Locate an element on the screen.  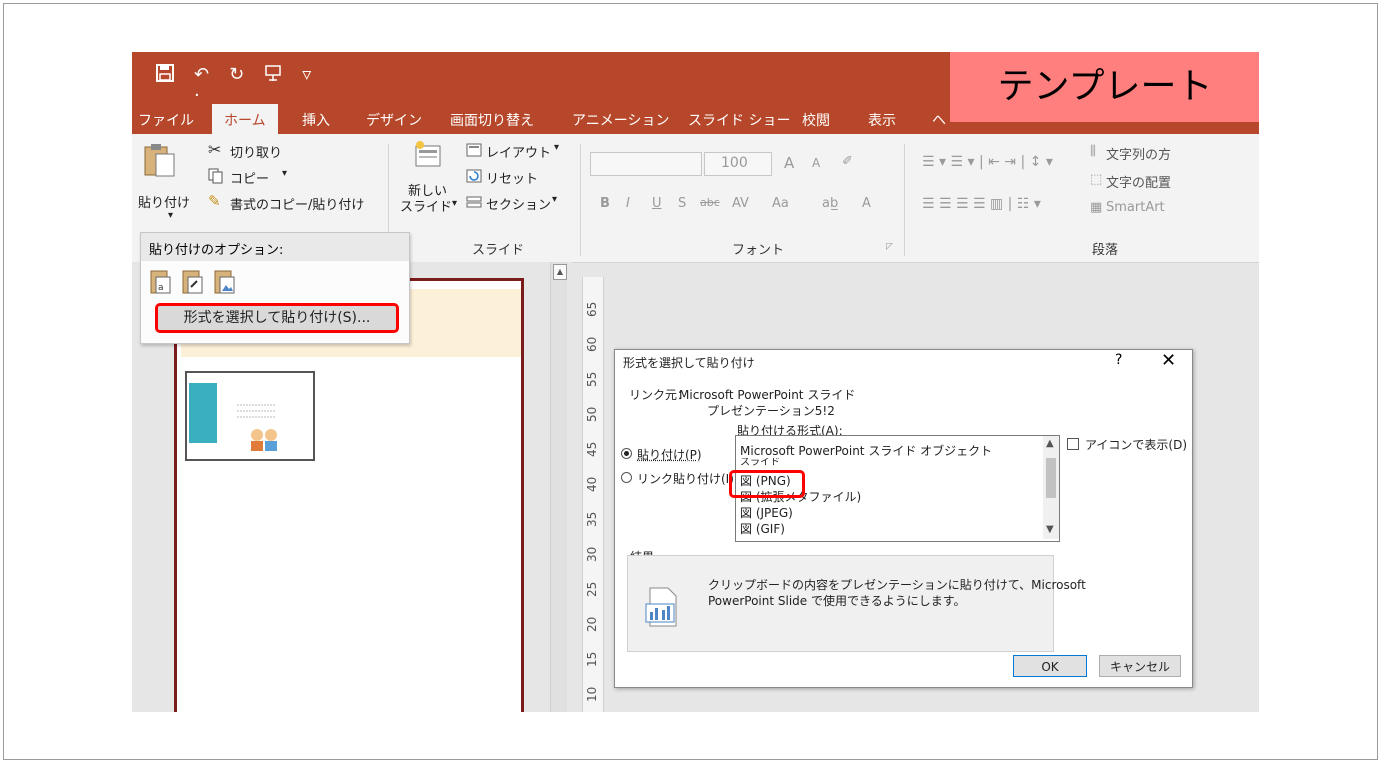
strikethrough-button: abc is located at coordinates (710, 202).